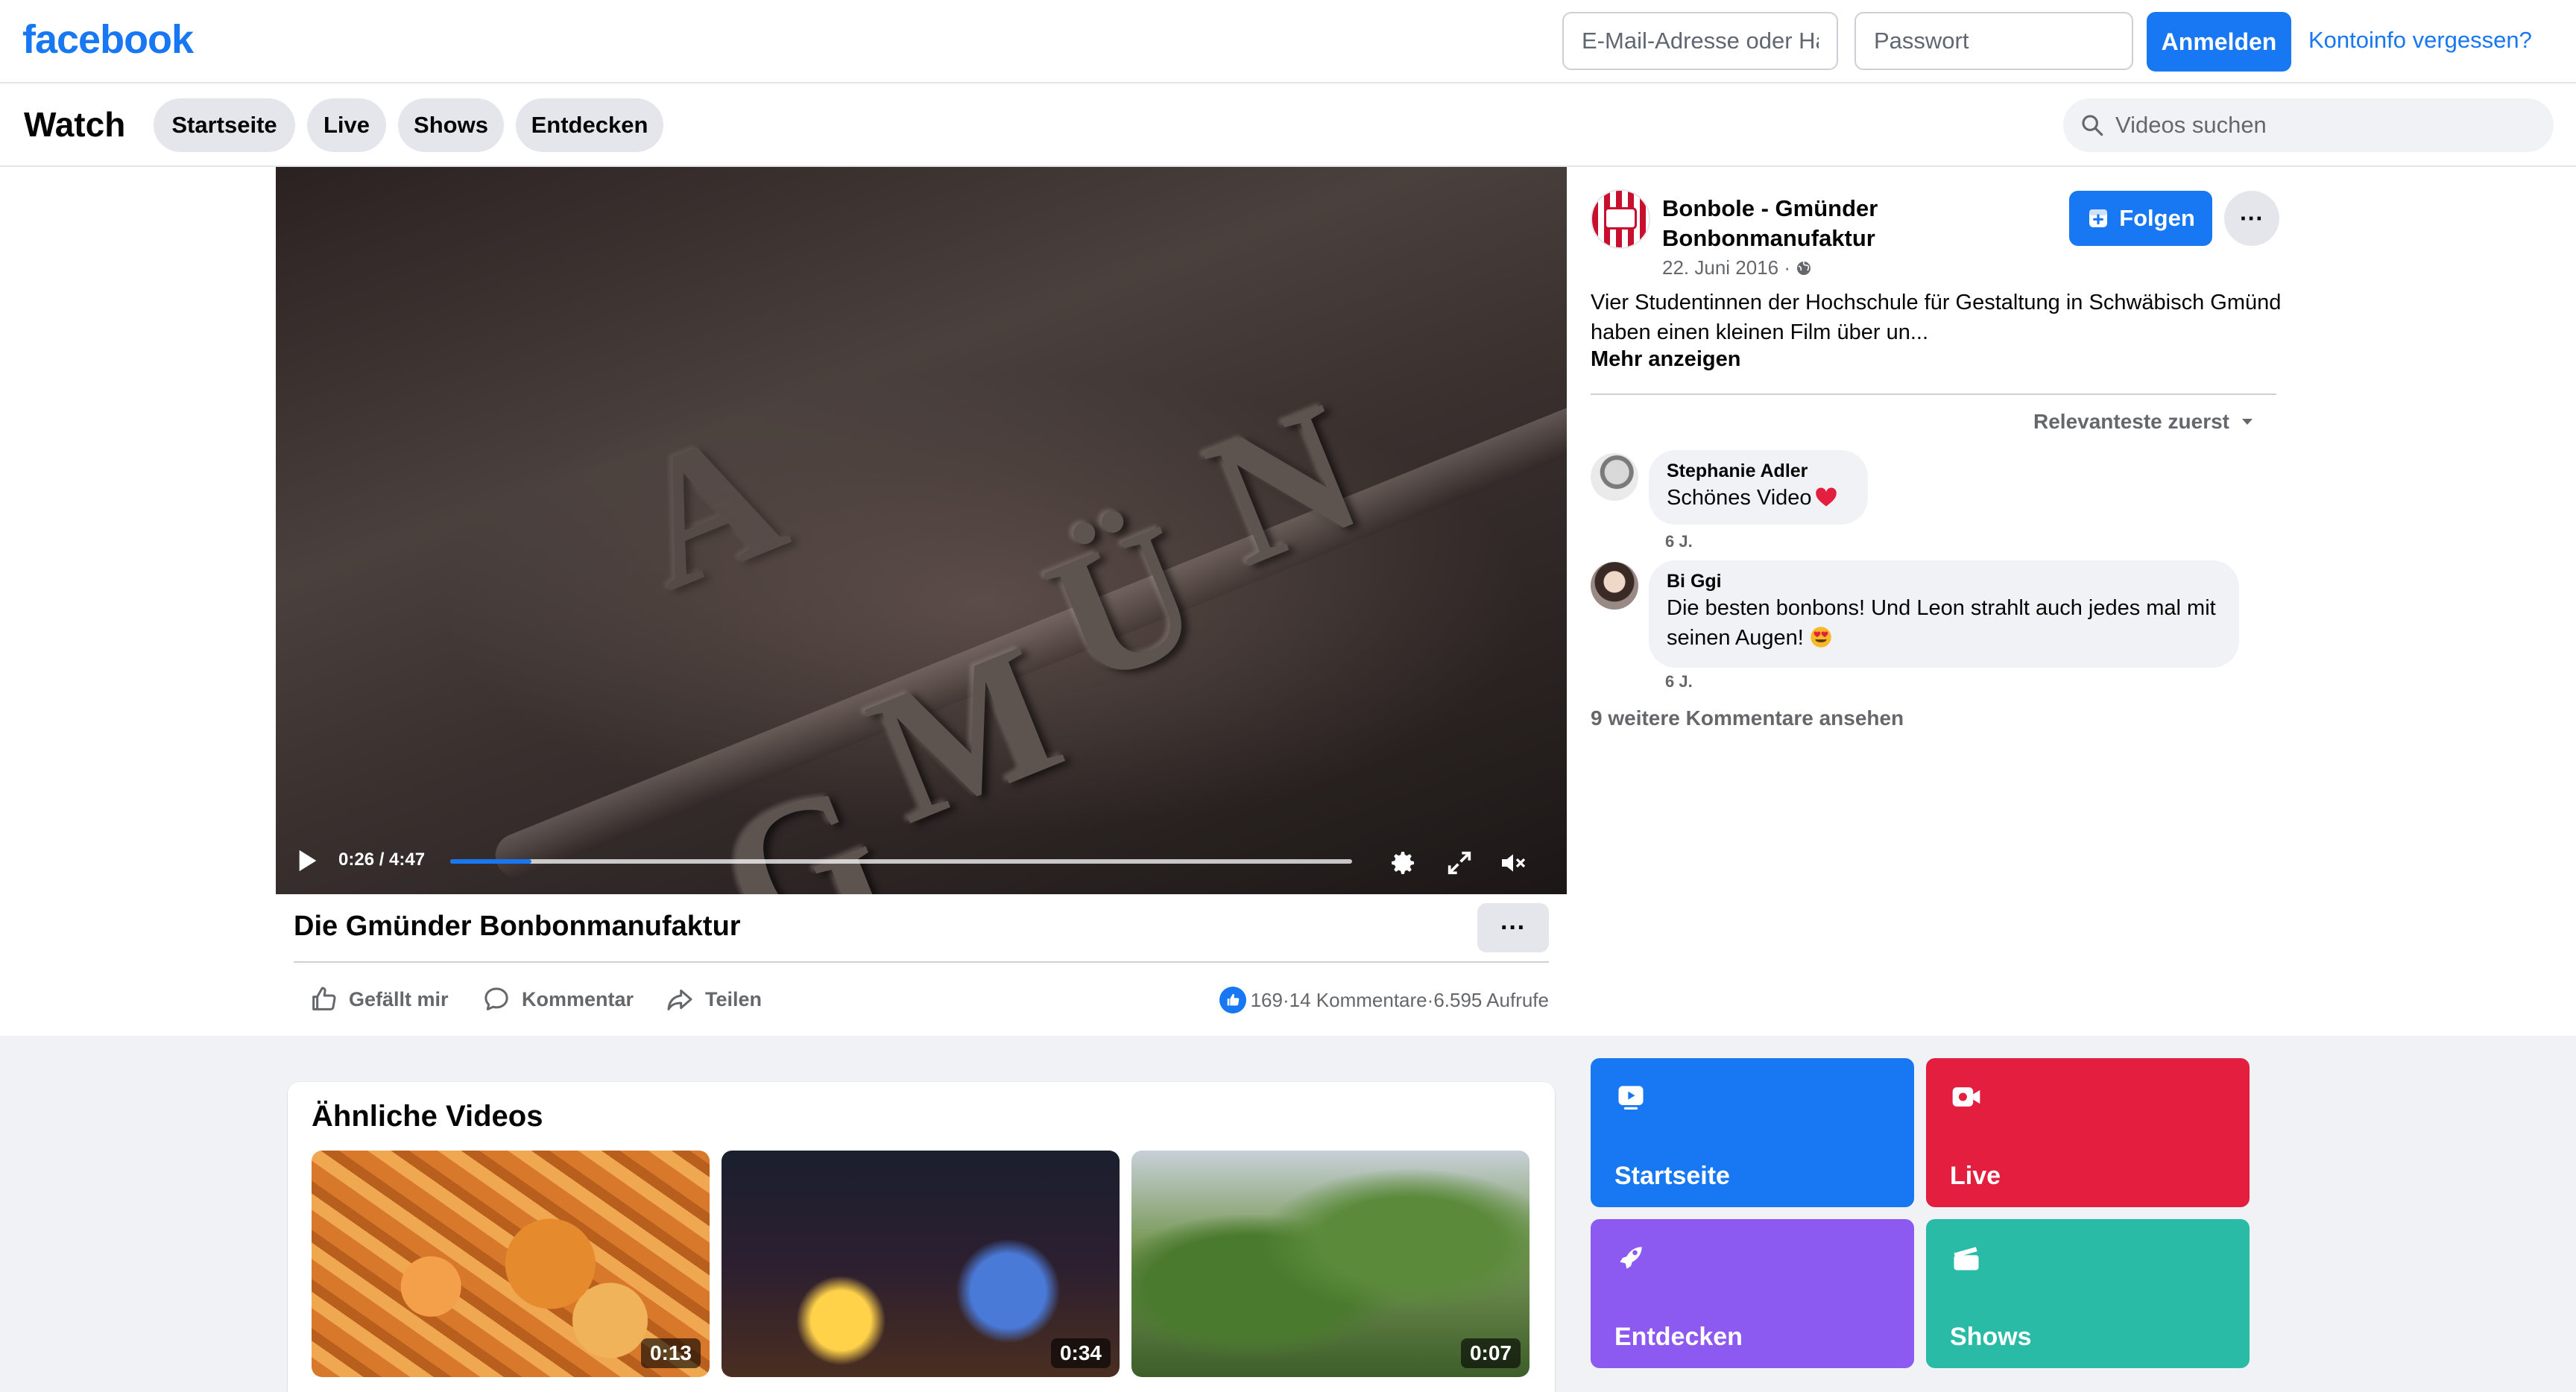 This screenshot has width=2576, height=1392. What do you see at coordinates (517, 926) in the screenshot?
I see `video-title: Die Gmünder Bonbonmanufaktur` at bounding box center [517, 926].